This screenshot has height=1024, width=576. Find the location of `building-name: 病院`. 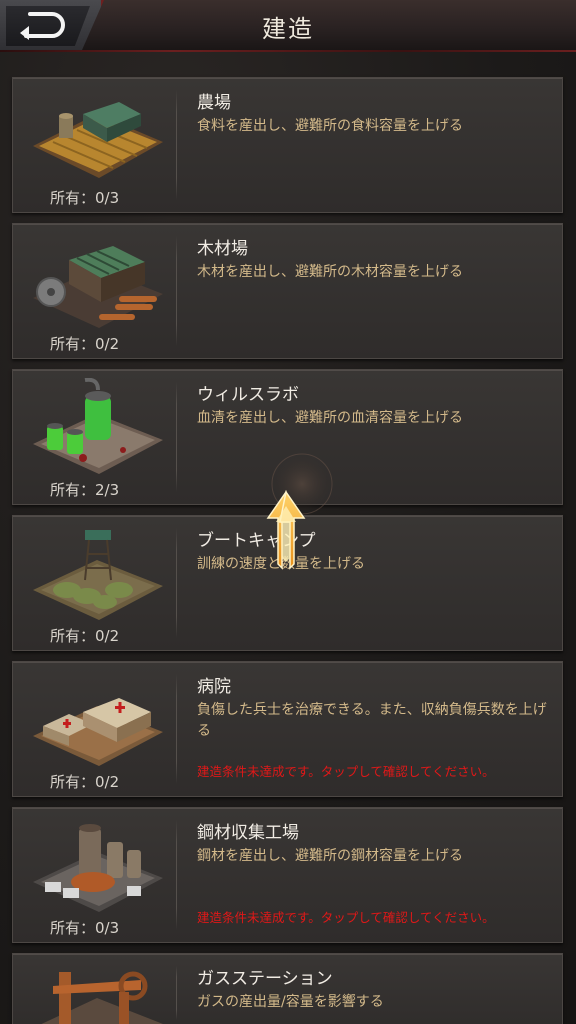

building-name: 病院 is located at coordinates (214, 687).